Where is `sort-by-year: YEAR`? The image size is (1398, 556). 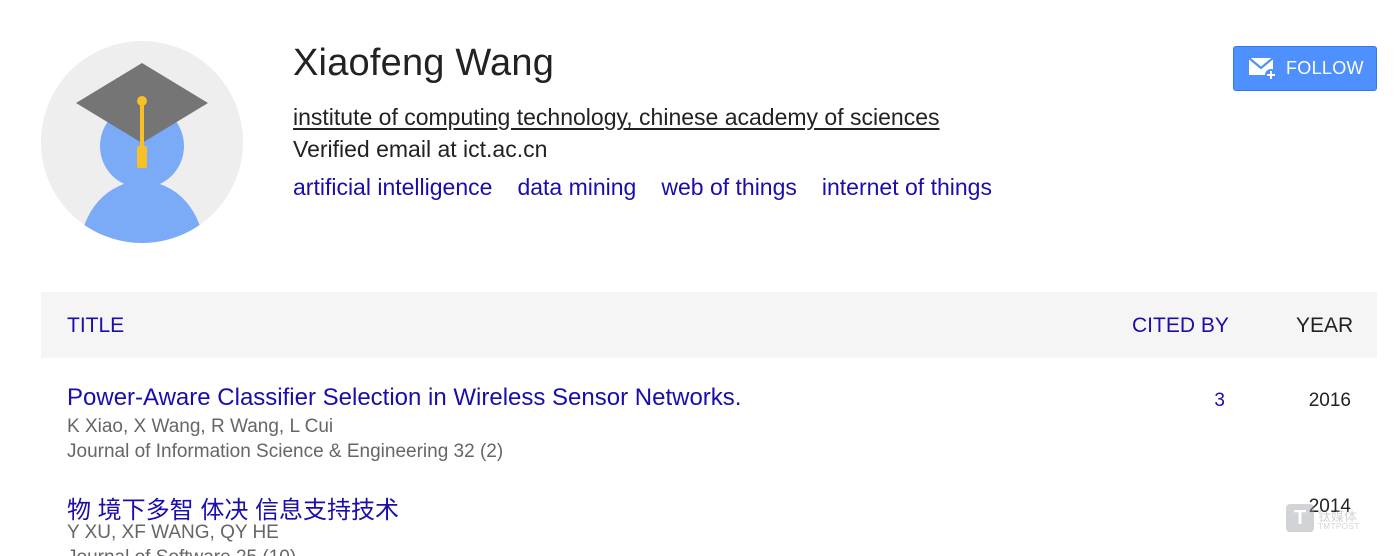 sort-by-year: YEAR is located at coordinates (1324, 326).